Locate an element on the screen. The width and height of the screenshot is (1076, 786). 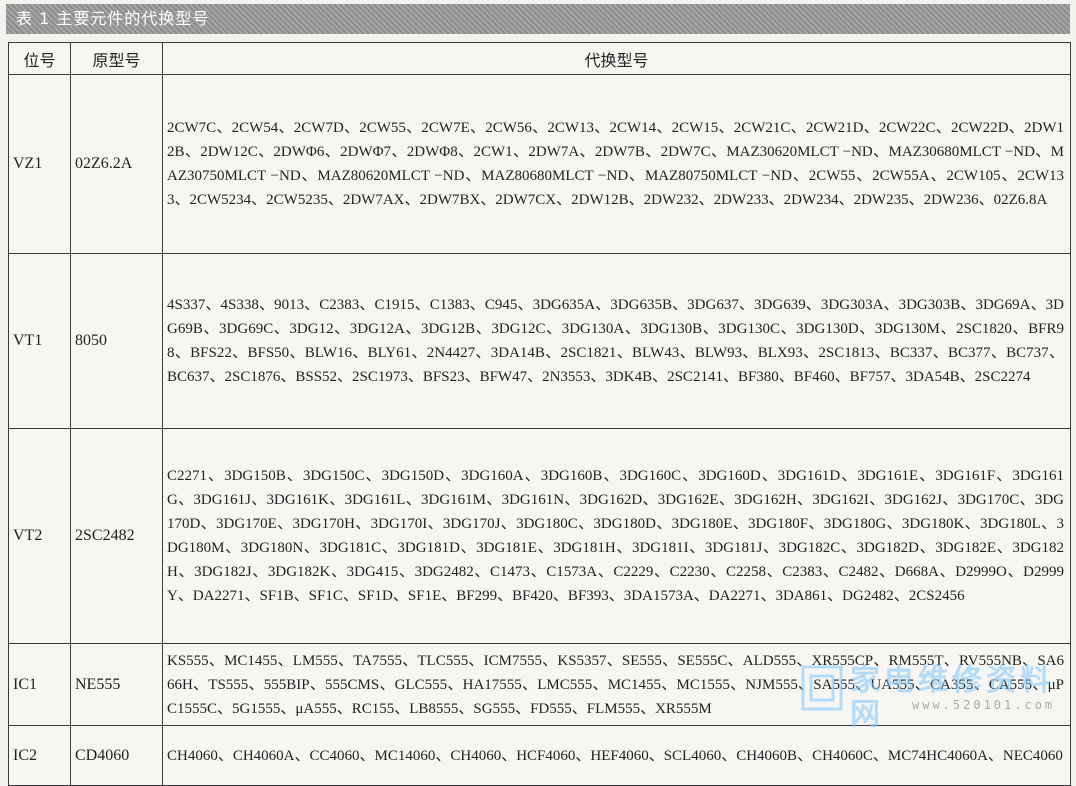
cell-original-model: 2SC2482 is located at coordinates (116, 536).